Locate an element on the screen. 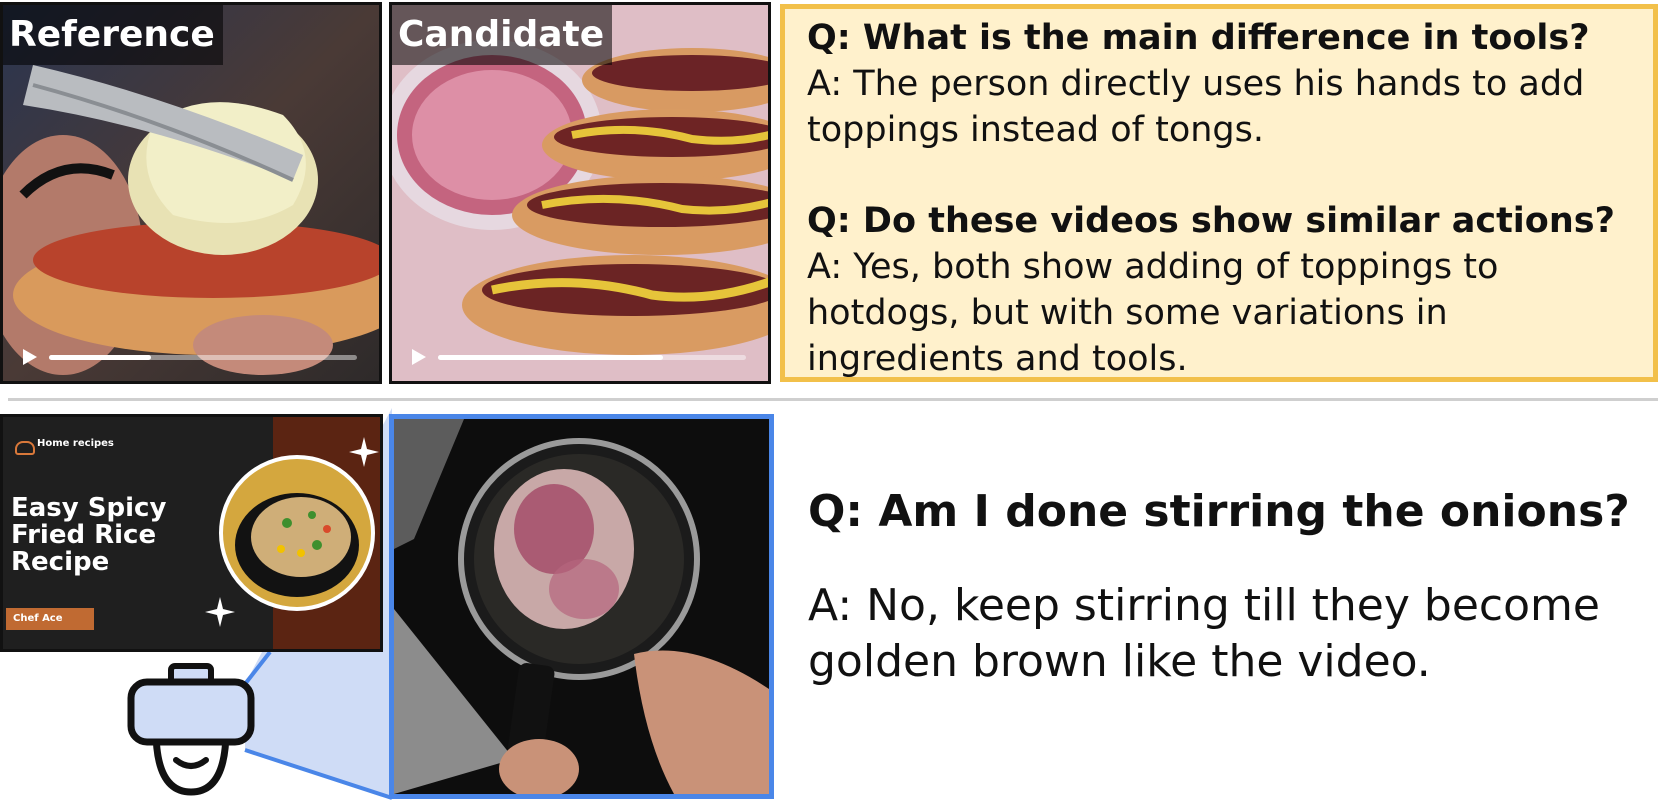 Image resolution: width=1661 pixels, height=802 pixels. reference-progress-bar is located at coordinates (203, 357).